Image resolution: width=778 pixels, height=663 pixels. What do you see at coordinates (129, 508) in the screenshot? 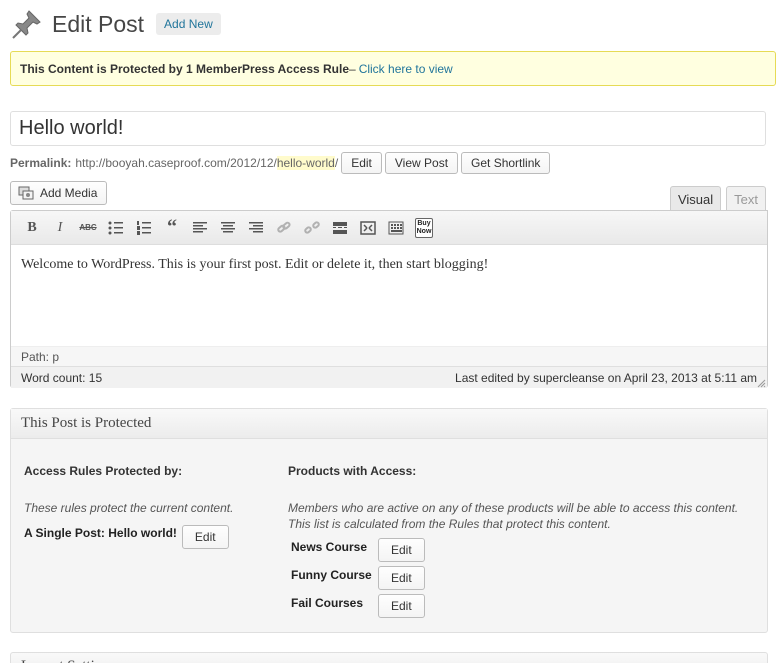
I see `access-rules-desc: These rules protect the current content.` at bounding box center [129, 508].